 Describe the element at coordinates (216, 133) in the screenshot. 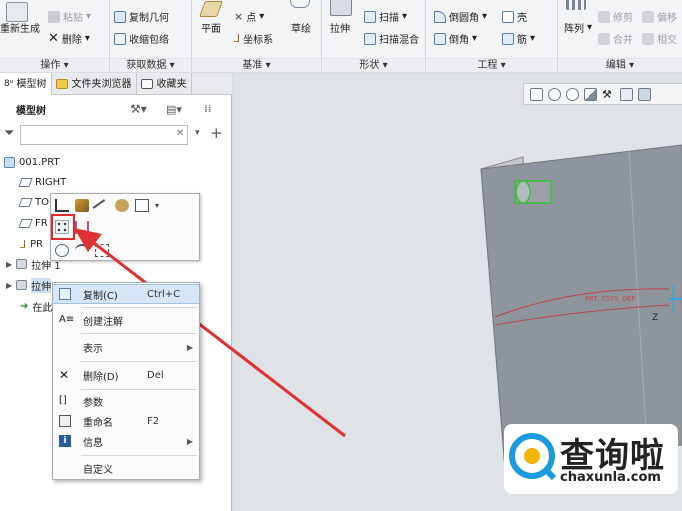

I see `add-filter-icon: +` at that location.